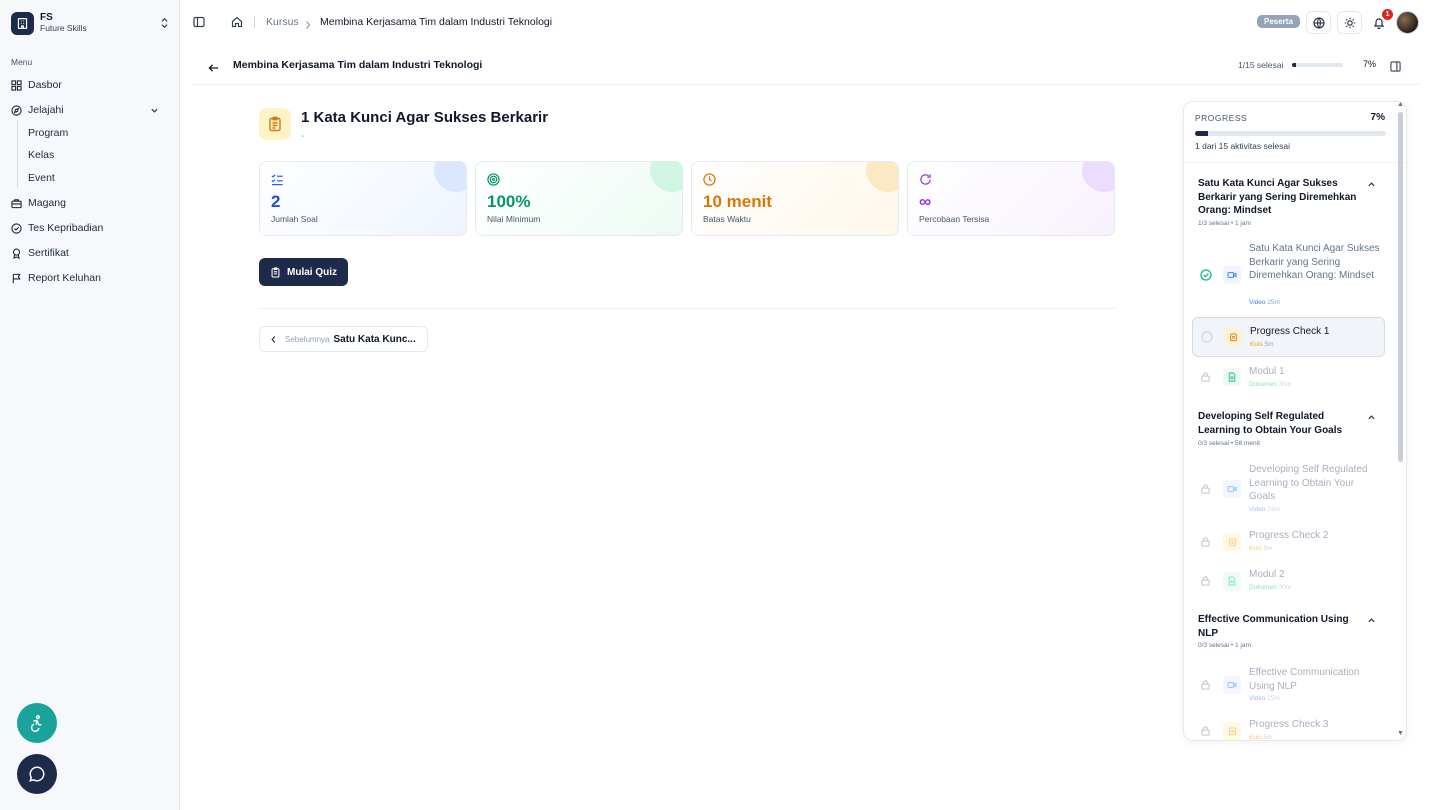  What do you see at coordinates (90, 110) in the screenshot?
I see `sidebar-item-jelajahi: Jelajahi` at bounding box center [90, 110].